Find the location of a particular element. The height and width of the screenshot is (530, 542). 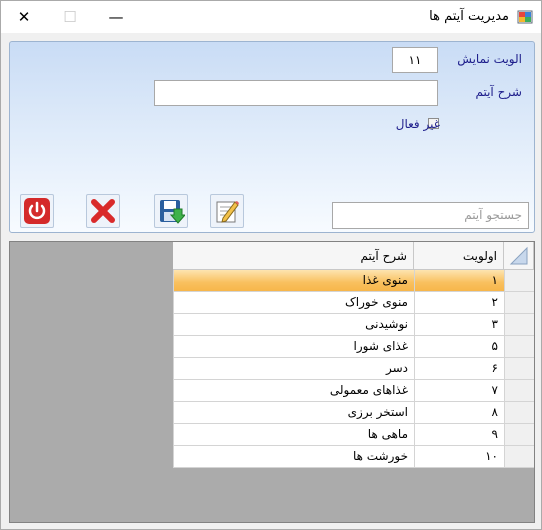

delete-button is located at coordinates (103, 211).